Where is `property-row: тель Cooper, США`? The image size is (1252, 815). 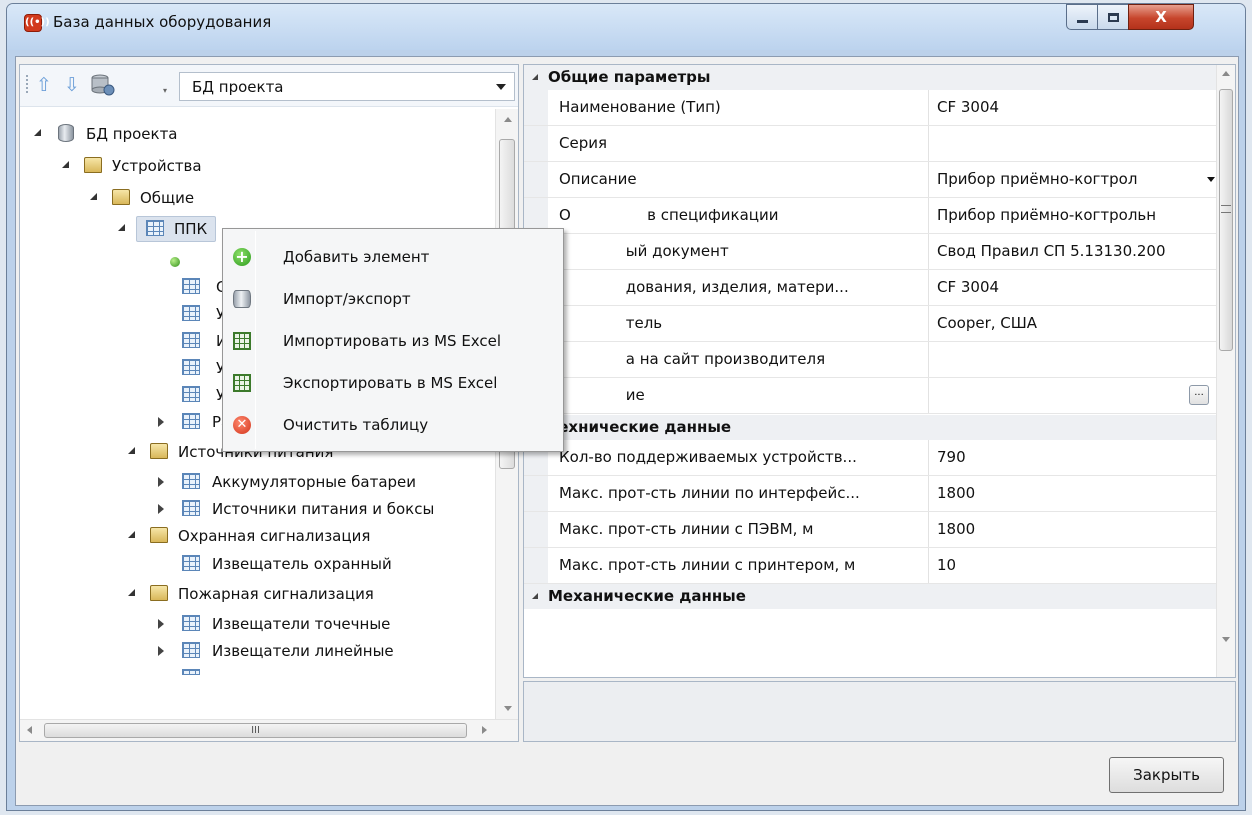 property-row: тель Cooper, США is located at coordinates (870, 324).